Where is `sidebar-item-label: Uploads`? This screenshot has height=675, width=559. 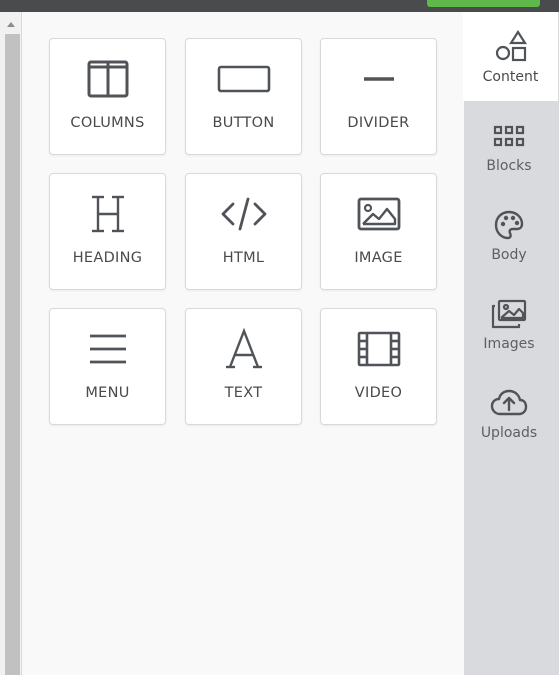
sidebar-item-label: Uploads is located at coordinates (509, 433).